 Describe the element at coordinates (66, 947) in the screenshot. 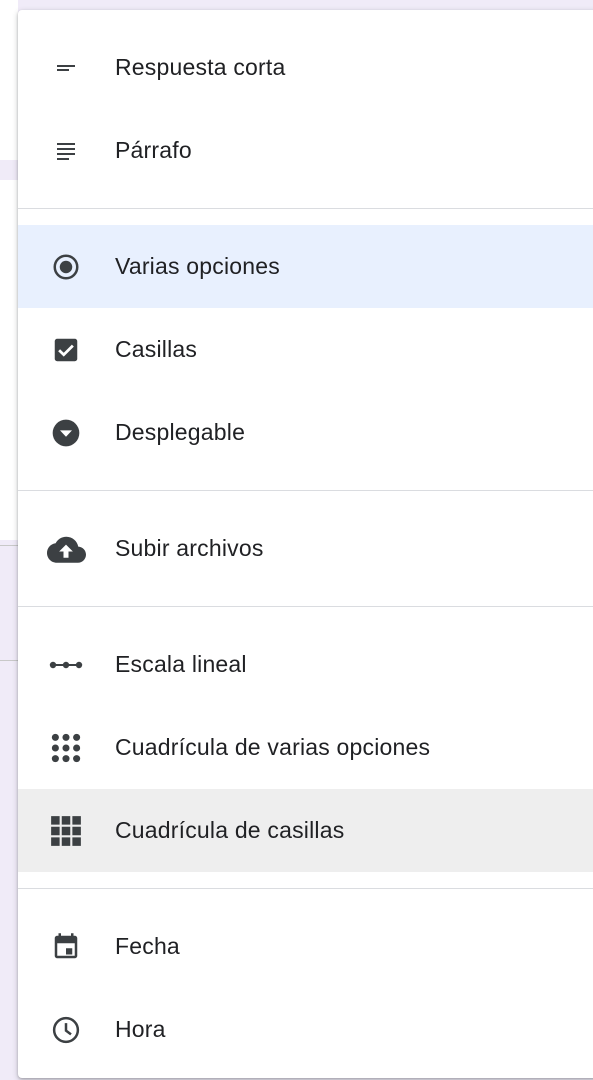

I see `calendar-icon` at that location.